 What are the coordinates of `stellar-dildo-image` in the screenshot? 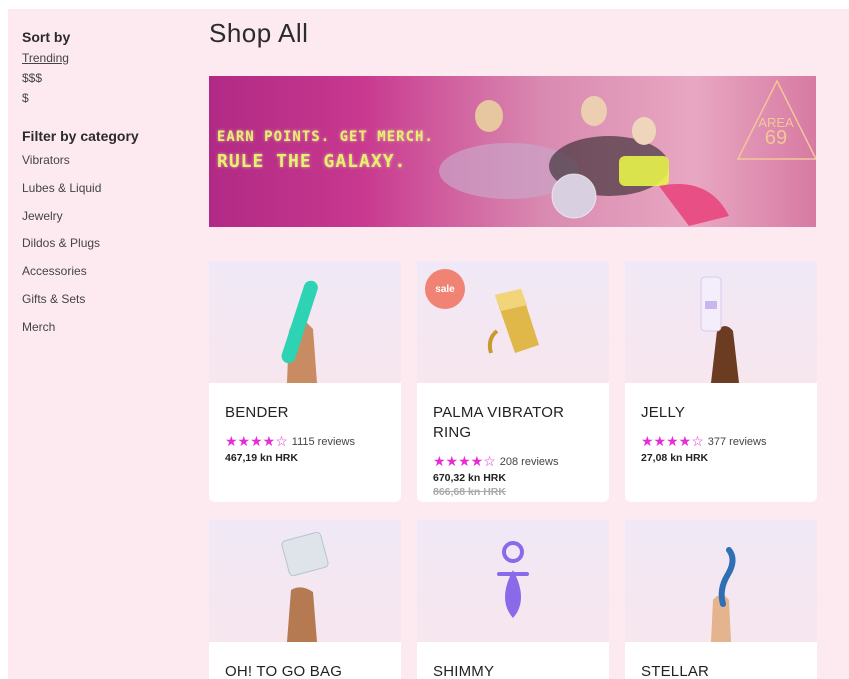 It's located at (723, 594).